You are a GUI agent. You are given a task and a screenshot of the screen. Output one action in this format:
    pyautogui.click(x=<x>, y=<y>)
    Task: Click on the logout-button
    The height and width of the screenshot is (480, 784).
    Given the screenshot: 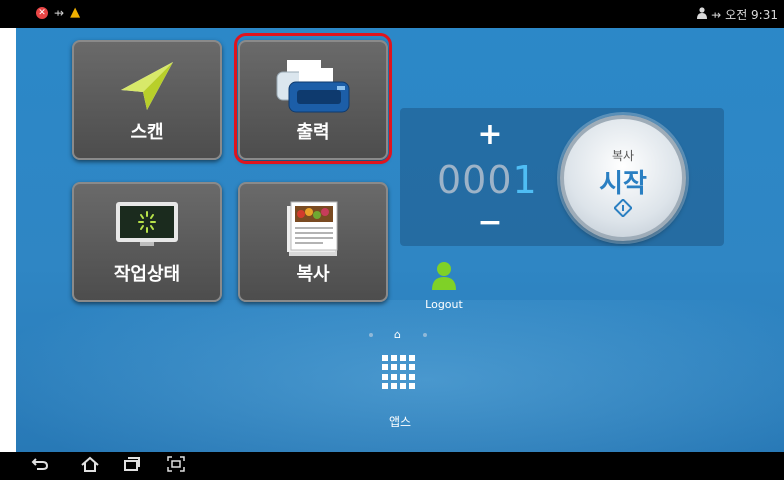 What is the action you would take?
    pyautogui.click(x=444, y=279)
    